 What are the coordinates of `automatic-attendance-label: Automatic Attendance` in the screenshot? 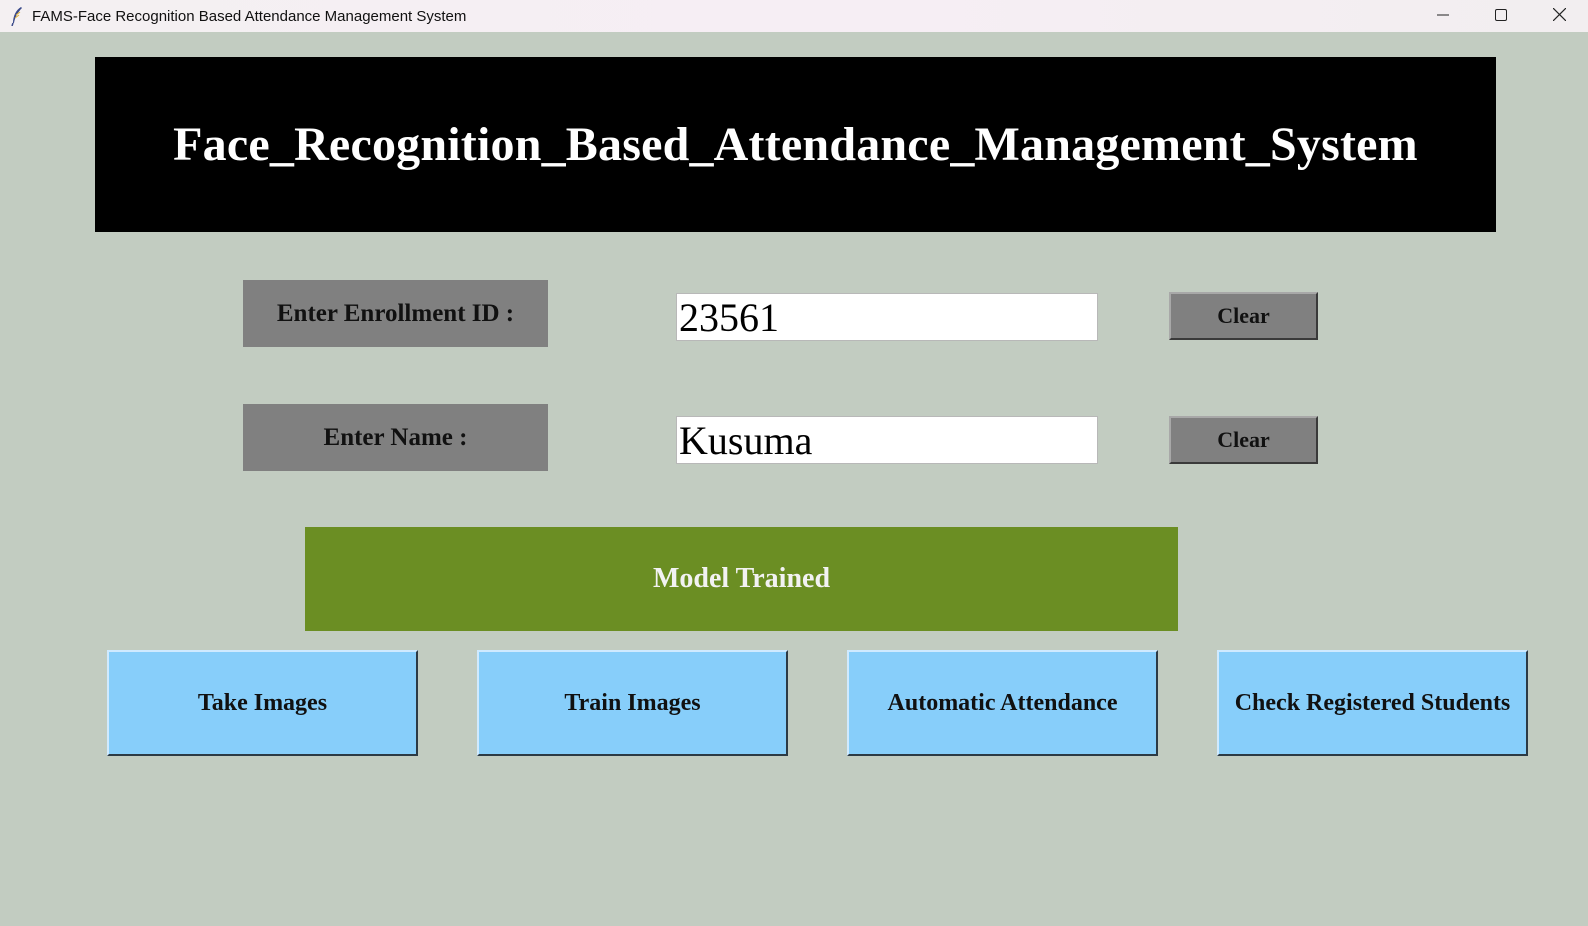 It's located at (1002, 702).